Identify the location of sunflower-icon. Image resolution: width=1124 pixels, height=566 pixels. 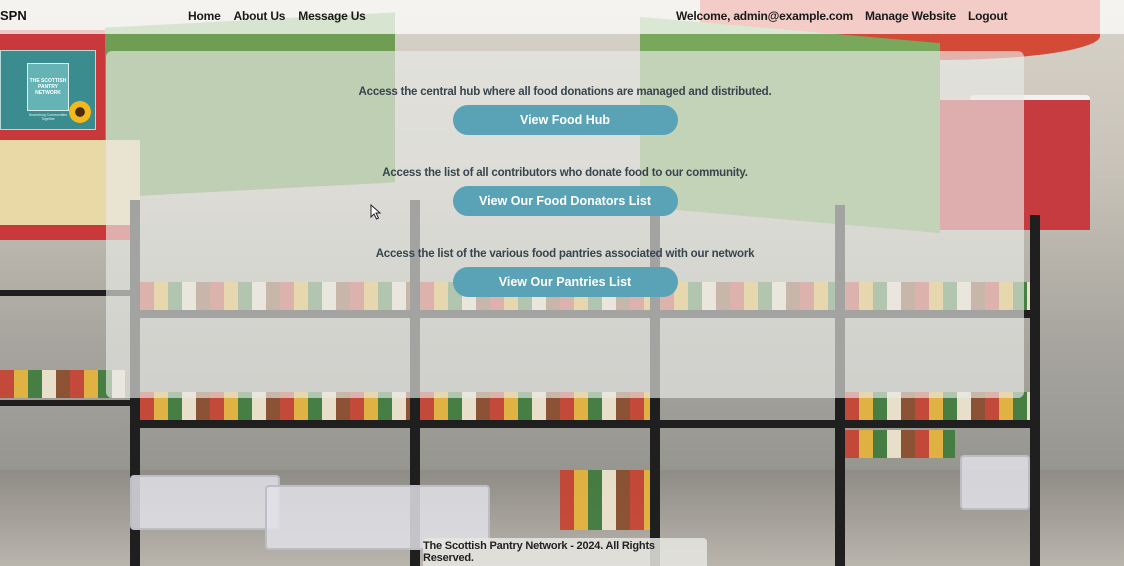
(80, 112).